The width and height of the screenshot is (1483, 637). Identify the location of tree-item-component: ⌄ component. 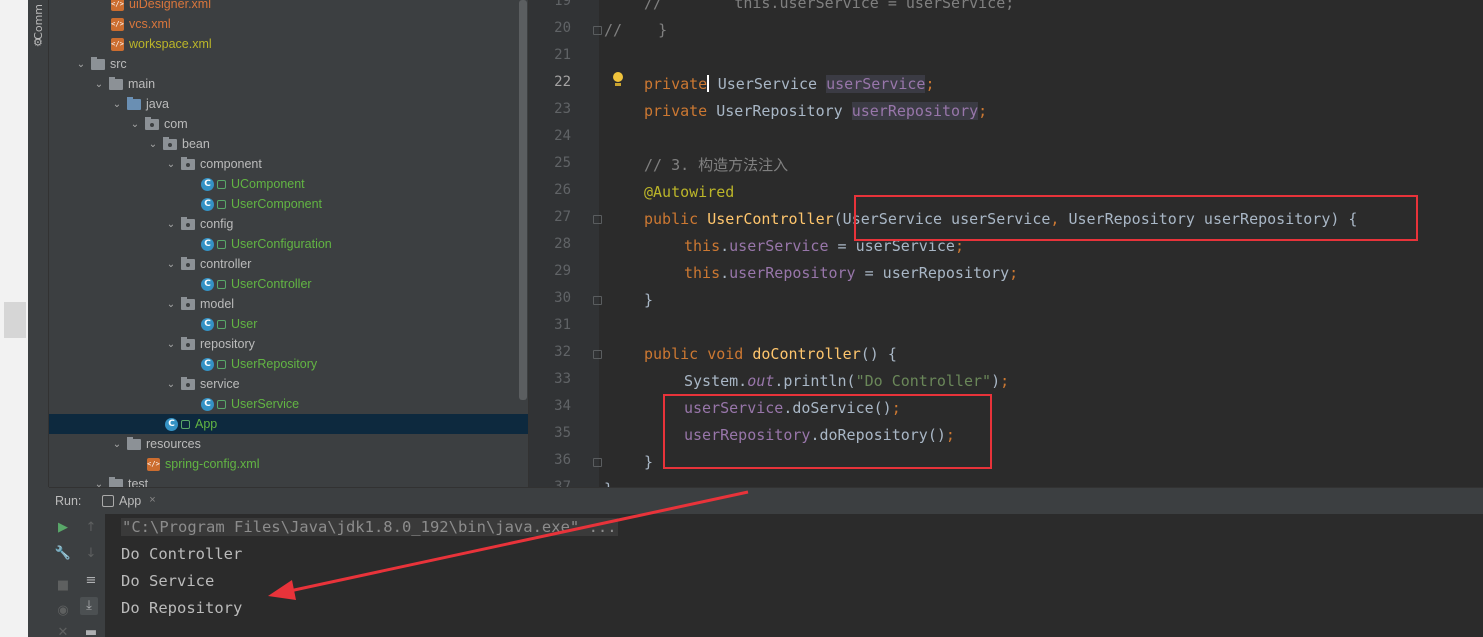
(288, 164).